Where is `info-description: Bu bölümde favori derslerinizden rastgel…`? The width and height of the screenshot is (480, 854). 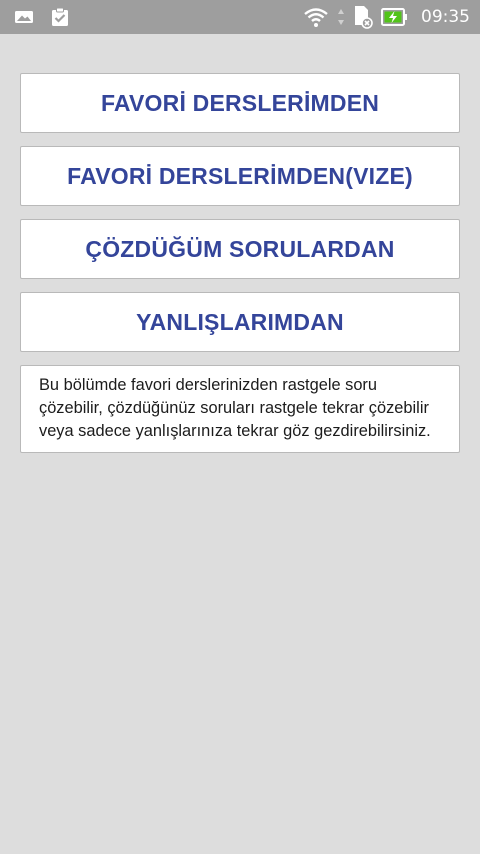
info-description: Bu bölümde favori derslerinizden rastgel… is located at coordinates (240, 409).